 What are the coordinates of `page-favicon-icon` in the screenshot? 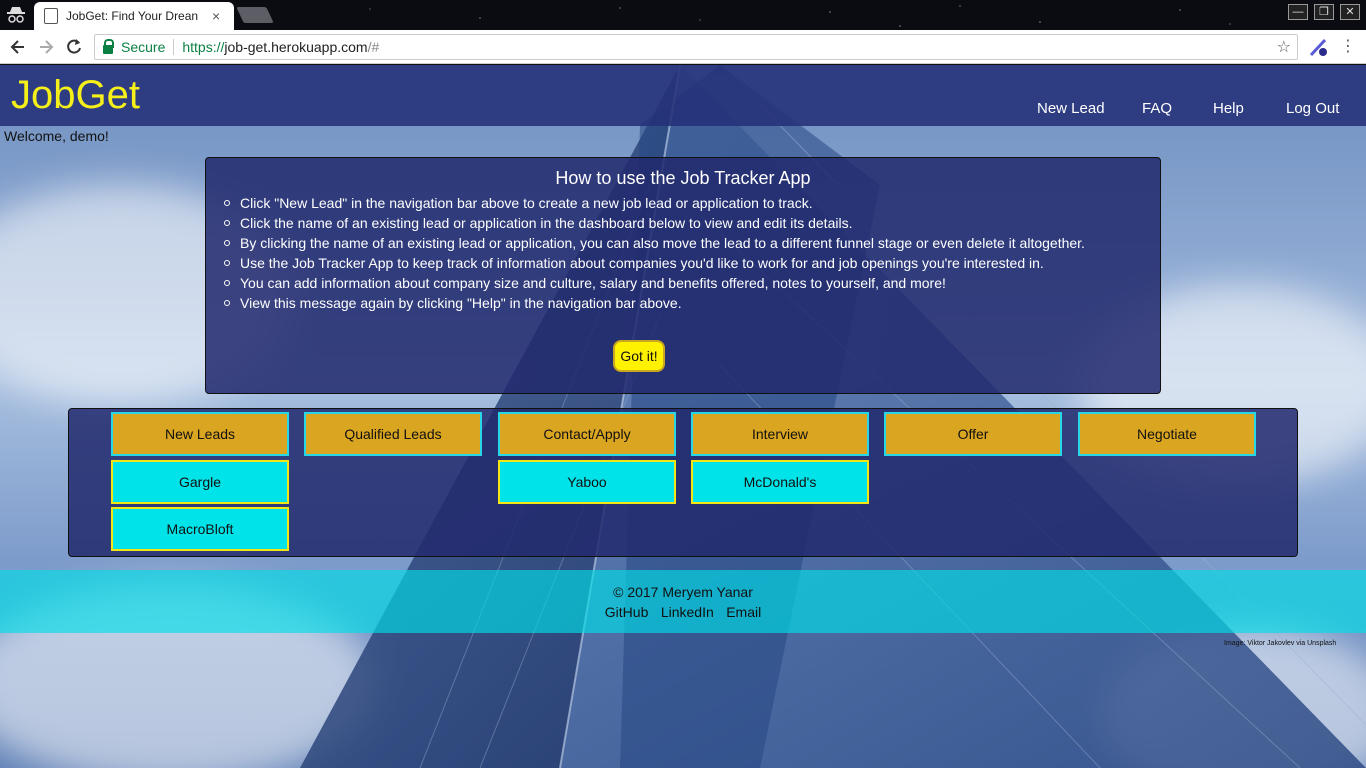 It's located at (51, 16).